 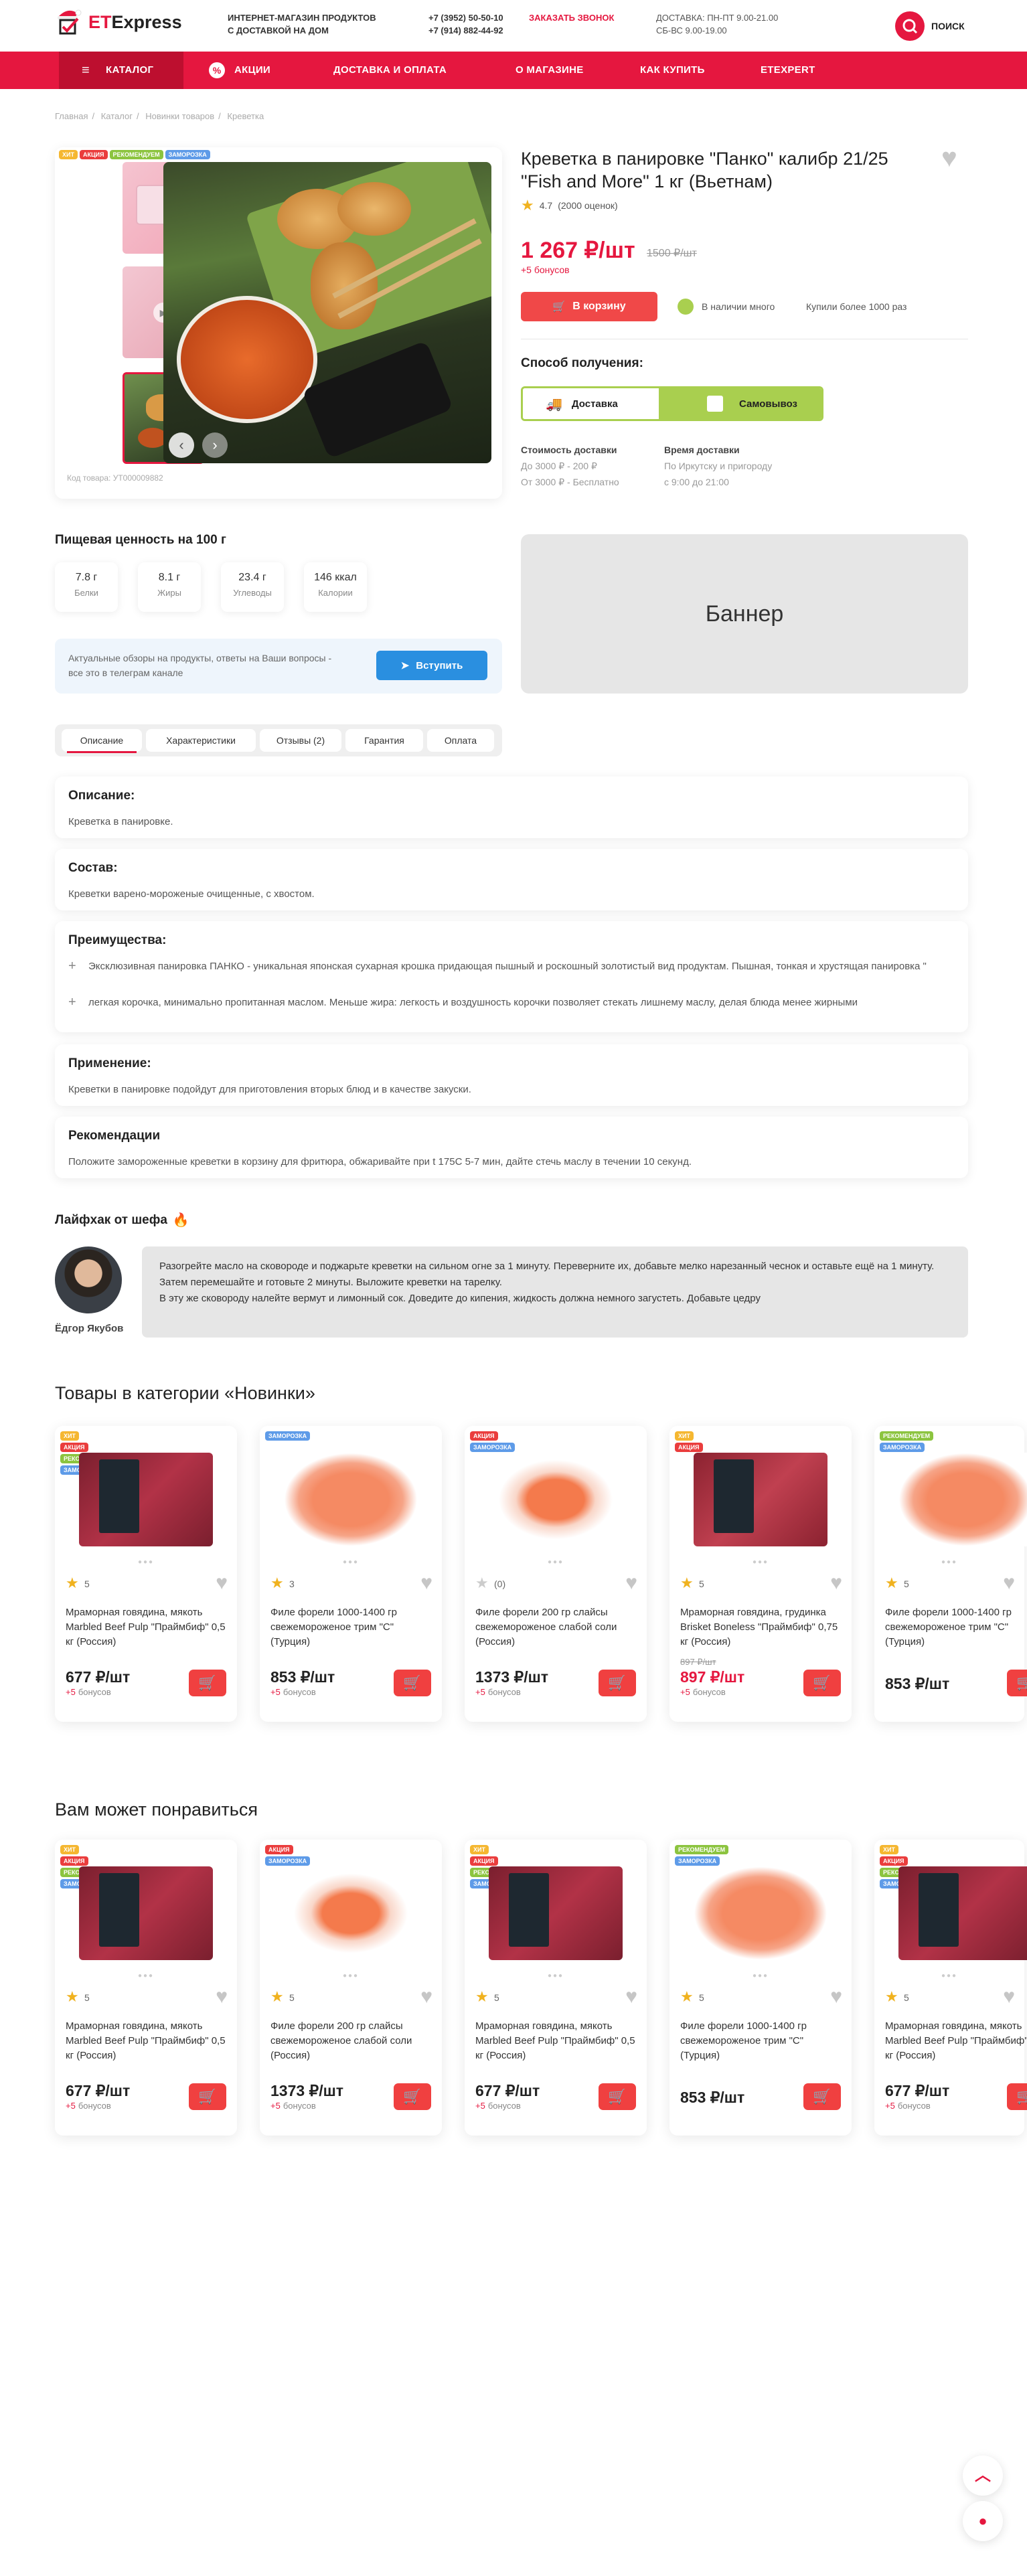 What do you see at coordinates (550, 70) in the screenshot?
I see `nav-about: О магазине` at bounding box center [550, 70].